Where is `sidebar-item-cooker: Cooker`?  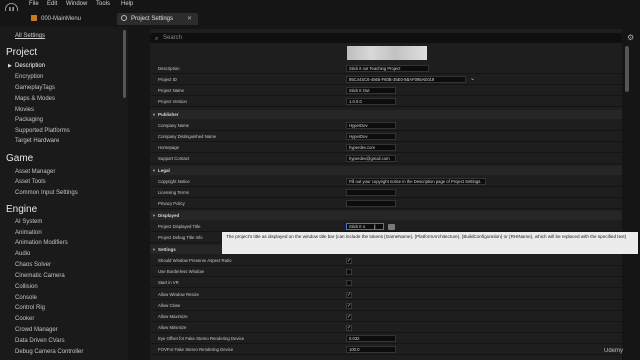
sidebar-item-cooker: Cooker is located at coordinates (24, 319).